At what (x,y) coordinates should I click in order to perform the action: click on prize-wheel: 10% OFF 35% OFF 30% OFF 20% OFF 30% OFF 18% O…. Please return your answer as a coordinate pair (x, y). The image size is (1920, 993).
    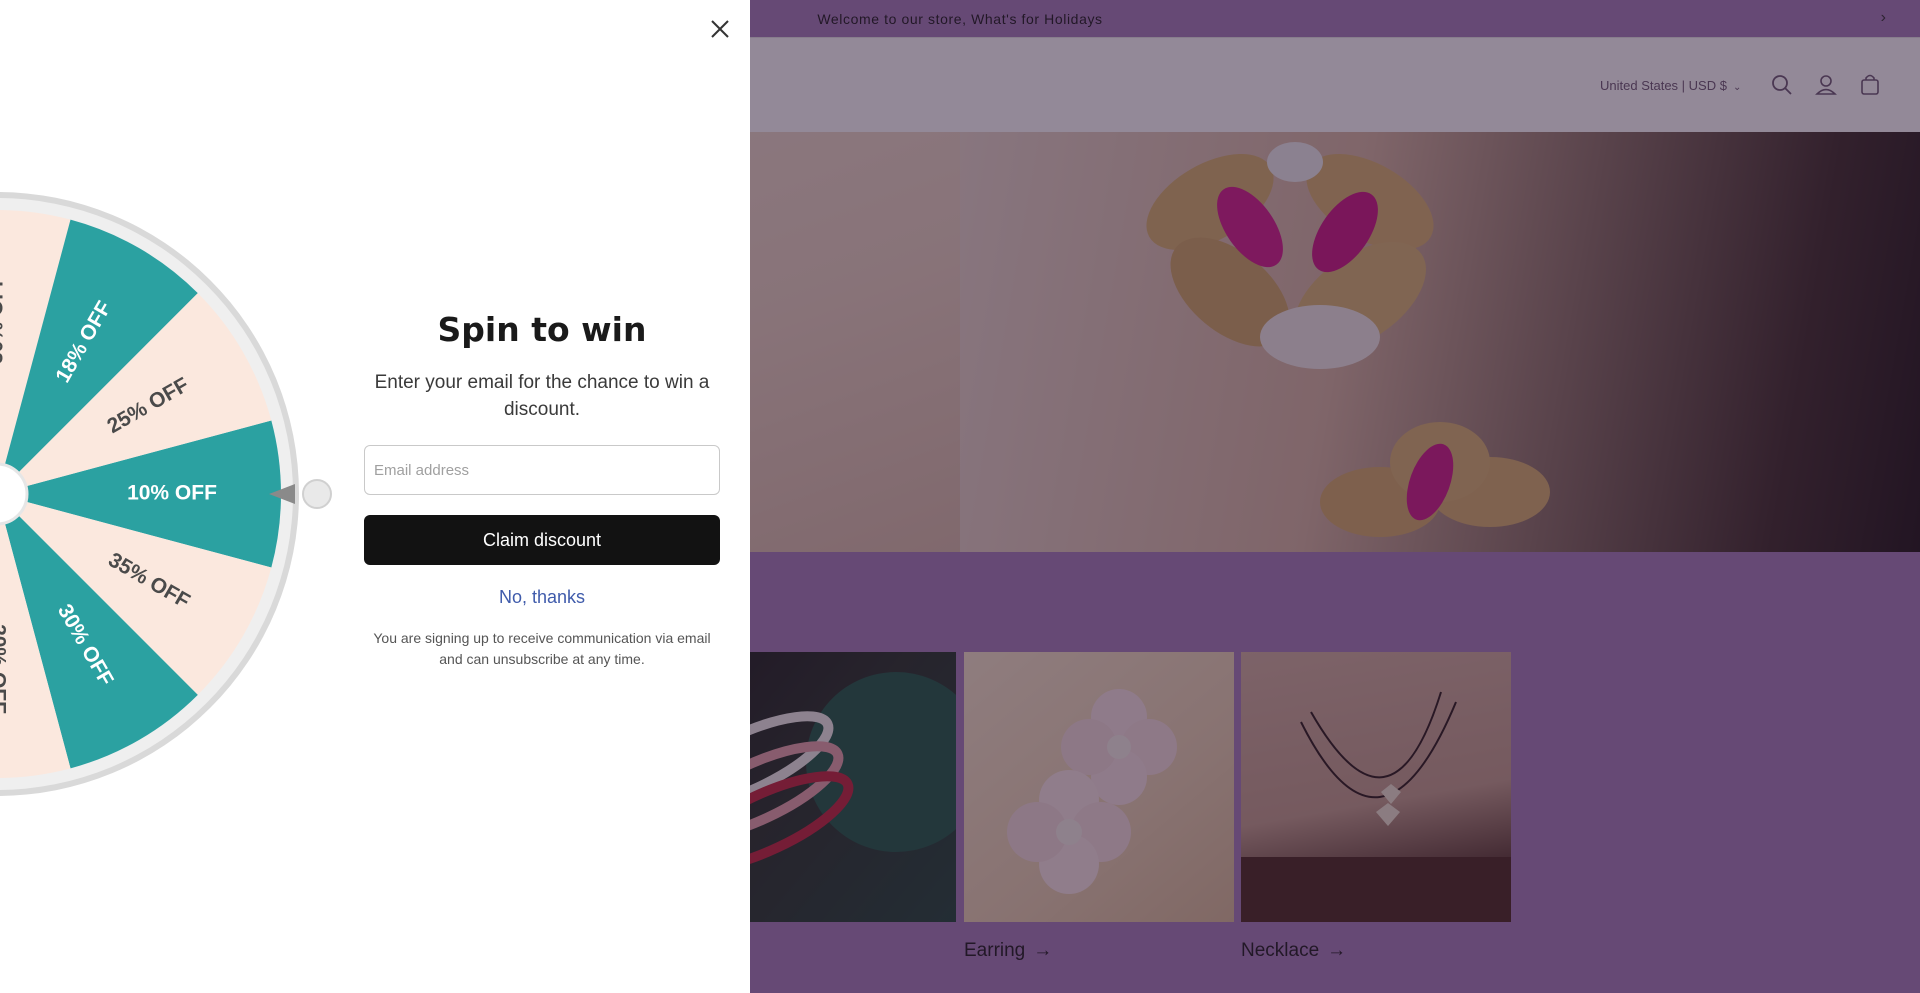
    Looking at the image, I should click on (166, 494).